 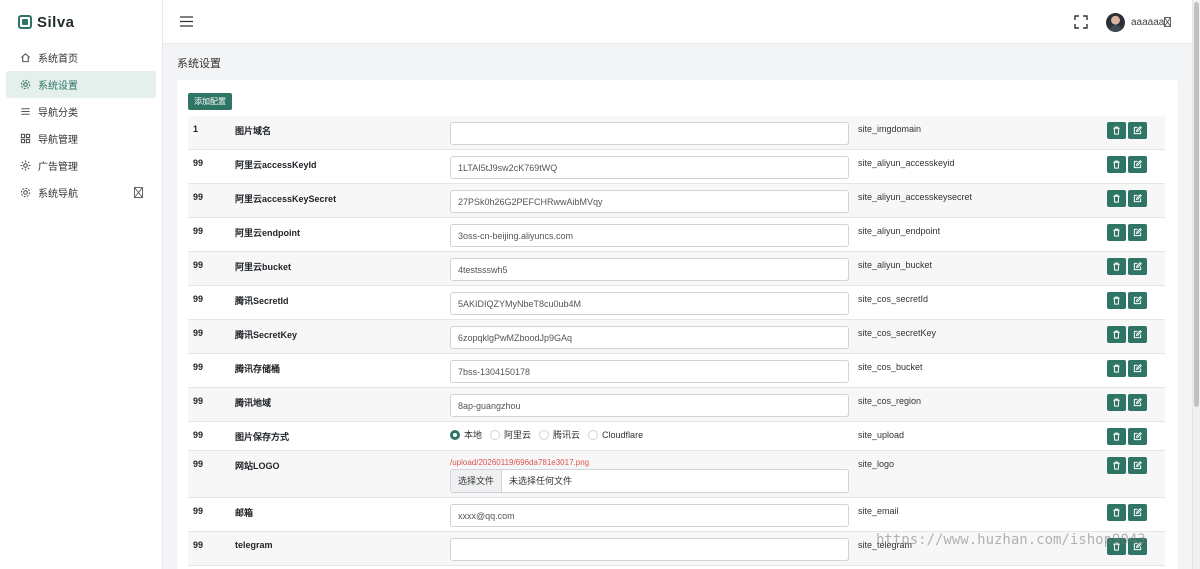 I want to click on brand: Silva, so click(x=81, y=22).